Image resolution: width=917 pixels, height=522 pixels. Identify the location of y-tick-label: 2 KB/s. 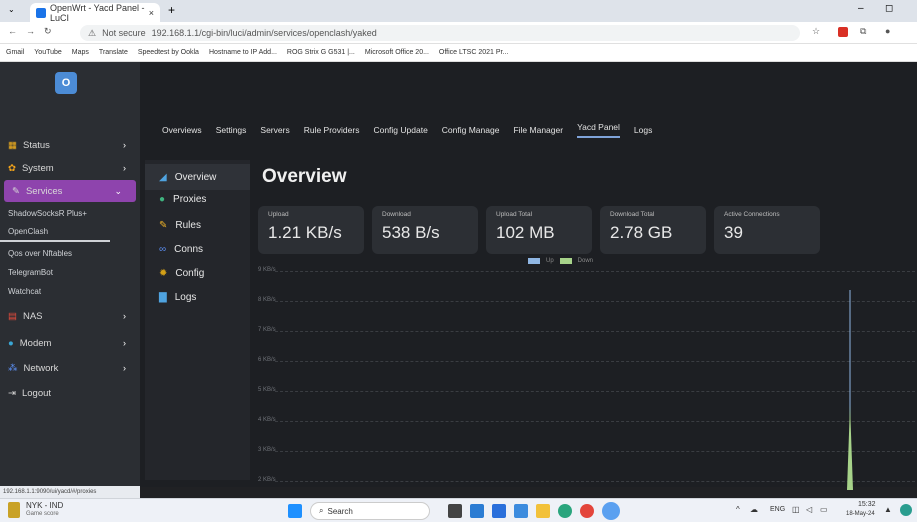
(267, 480).